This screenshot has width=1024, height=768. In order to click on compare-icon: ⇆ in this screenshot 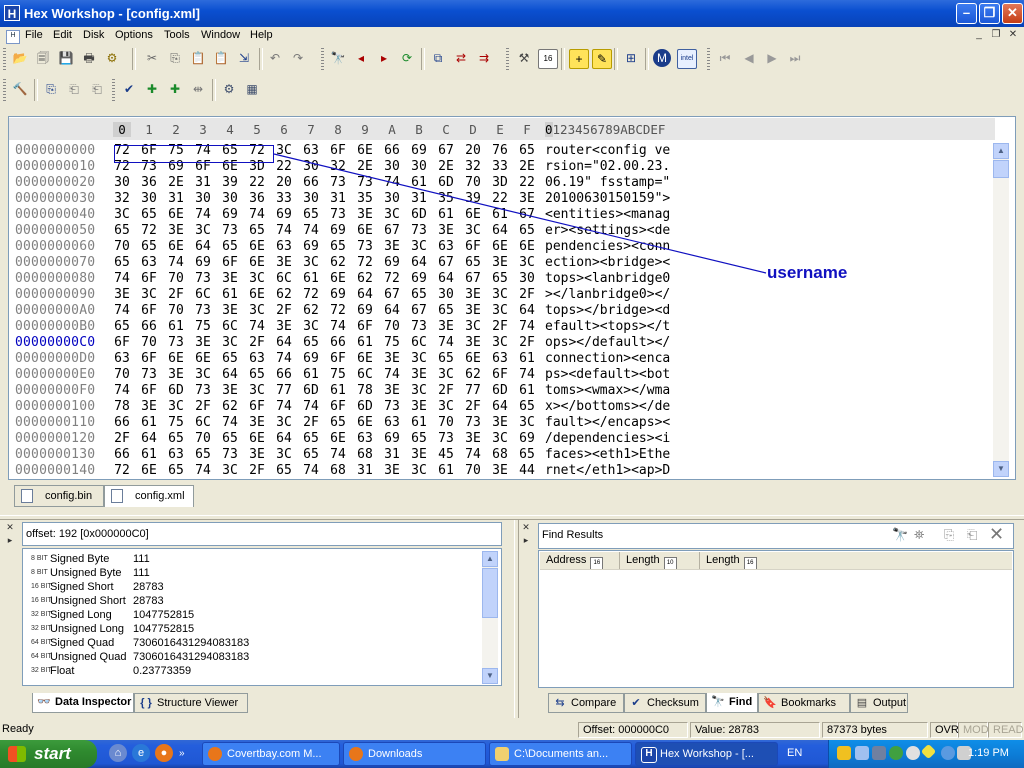, I will do `click(560, 703)`.